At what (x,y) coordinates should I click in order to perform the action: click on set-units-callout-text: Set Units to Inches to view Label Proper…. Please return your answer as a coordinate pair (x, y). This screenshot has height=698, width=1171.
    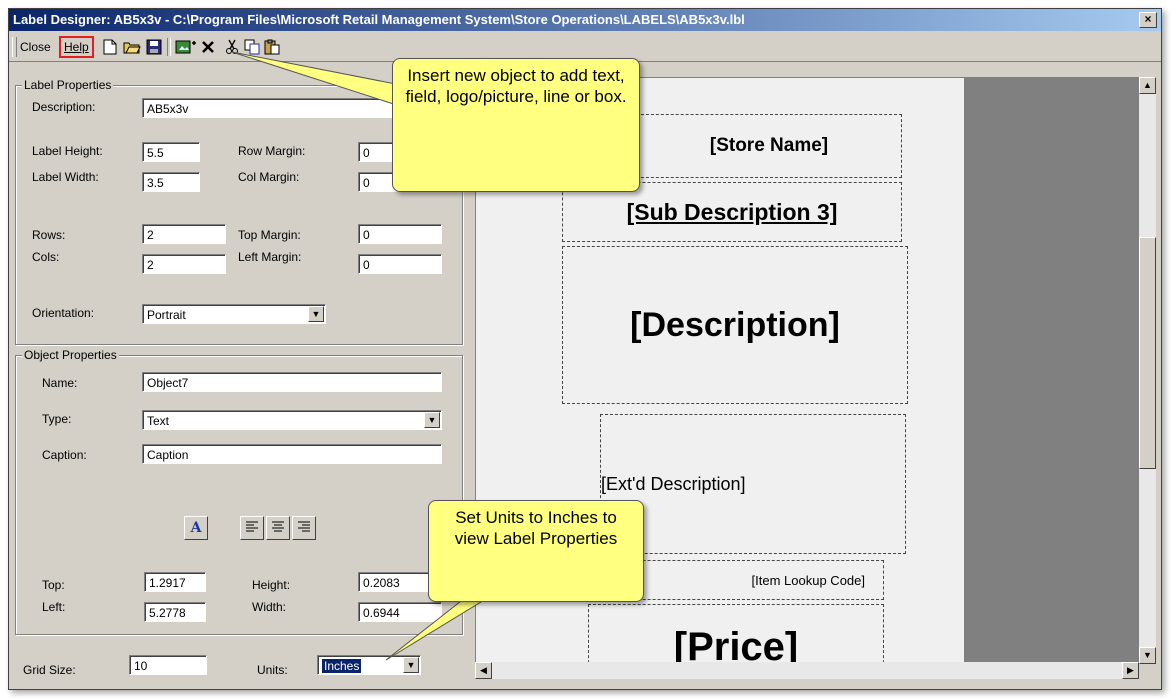
    Looking at the image, I should click on (536, 528).